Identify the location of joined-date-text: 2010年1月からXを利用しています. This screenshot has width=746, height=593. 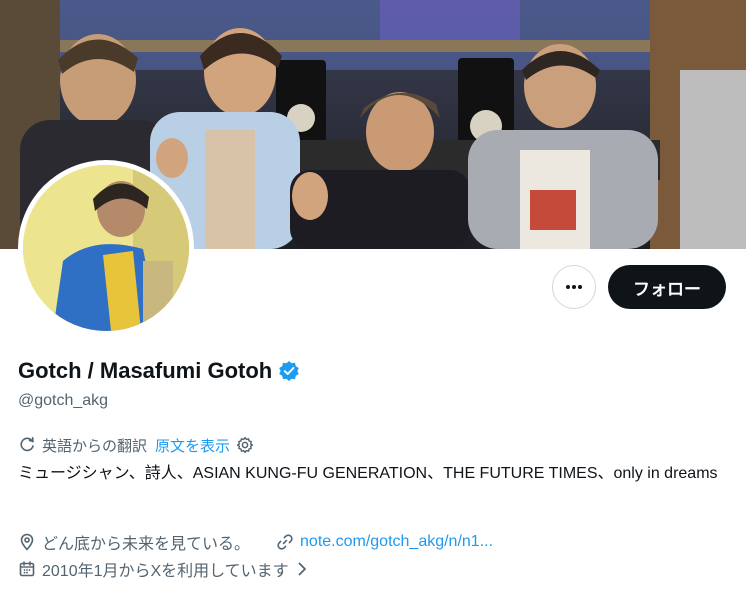
(165, 571).